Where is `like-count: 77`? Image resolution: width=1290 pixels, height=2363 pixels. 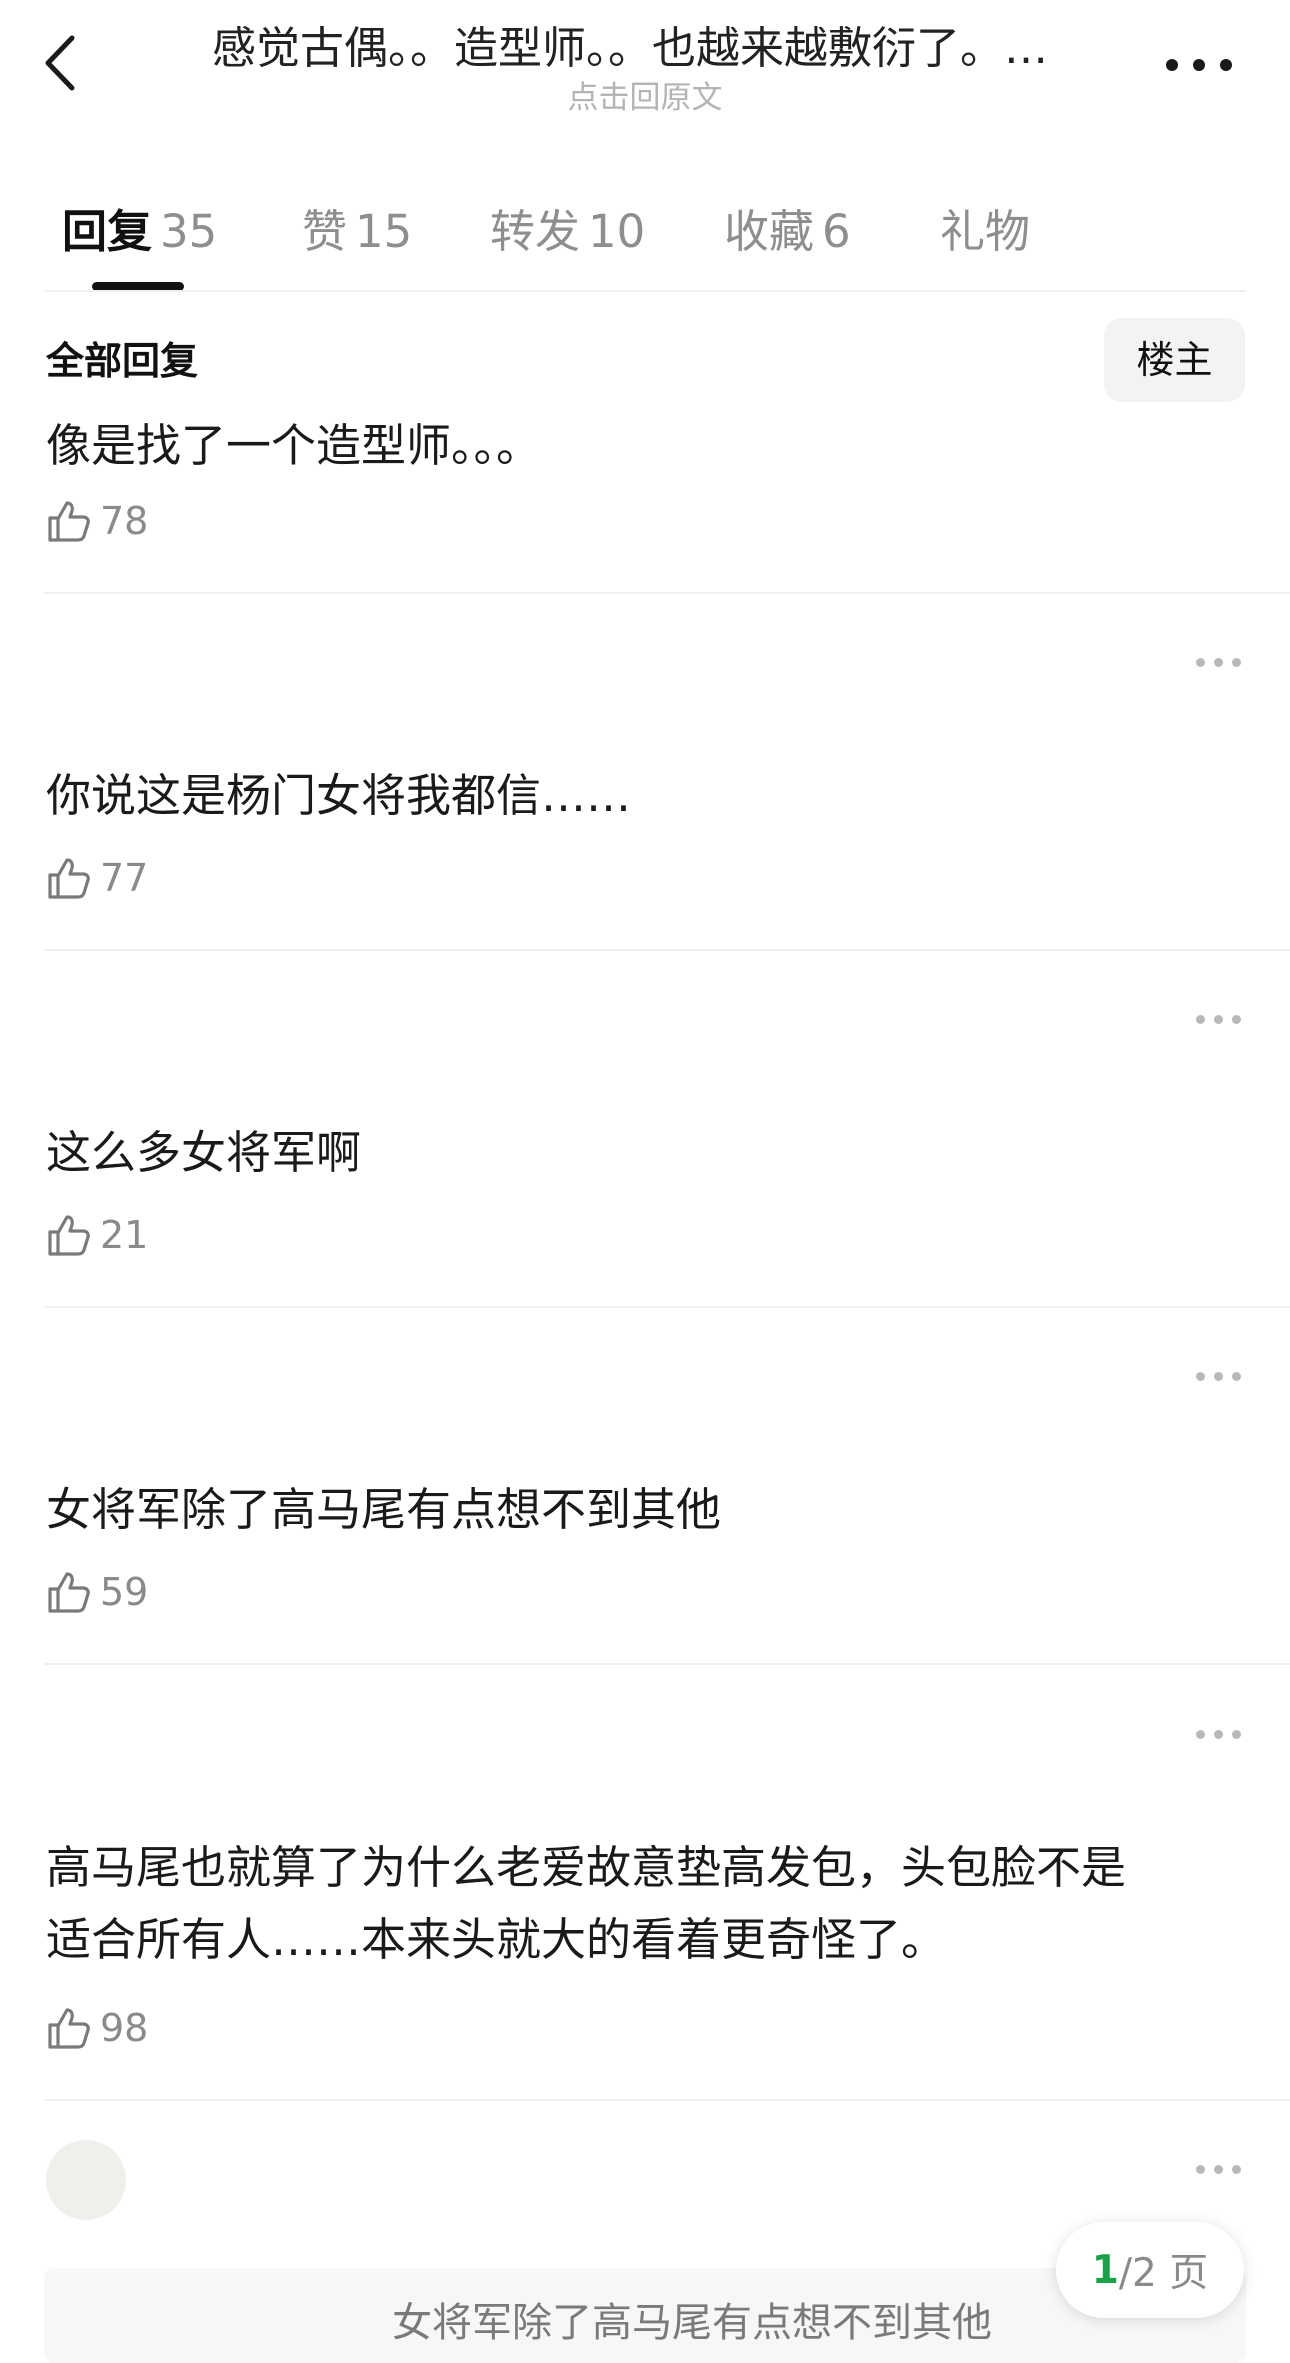 like-count: 77 is located at coordinates (124, 878).